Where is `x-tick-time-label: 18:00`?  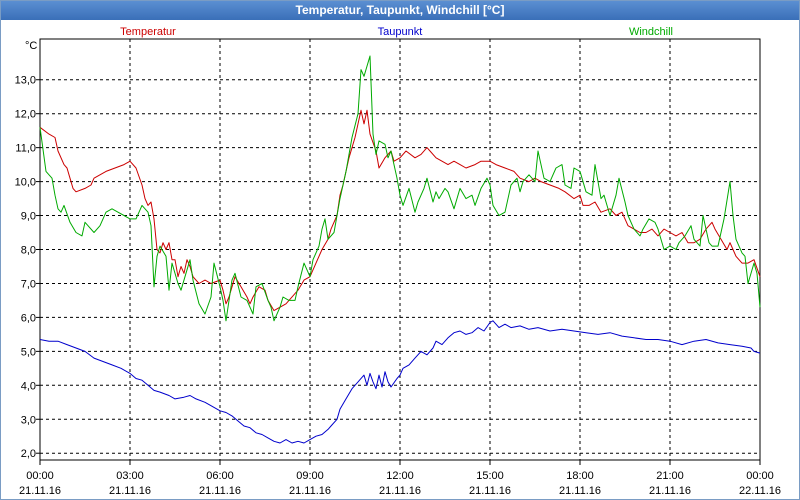 x-tick-time-label: 18:00 is located at coordinates (580, 476).